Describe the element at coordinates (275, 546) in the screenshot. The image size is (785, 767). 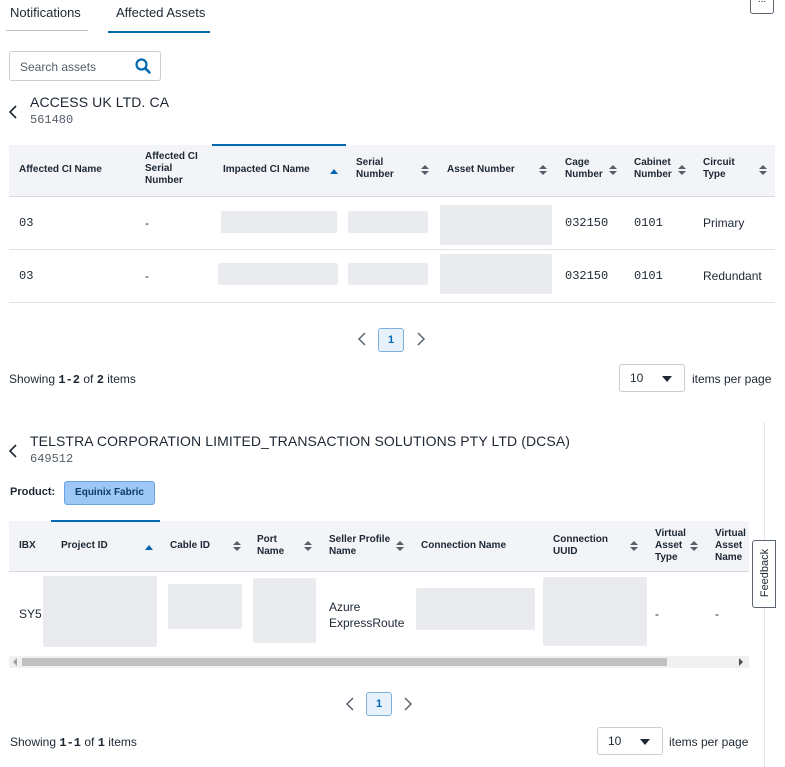
I see `col-port-name: Port Name` at that location.